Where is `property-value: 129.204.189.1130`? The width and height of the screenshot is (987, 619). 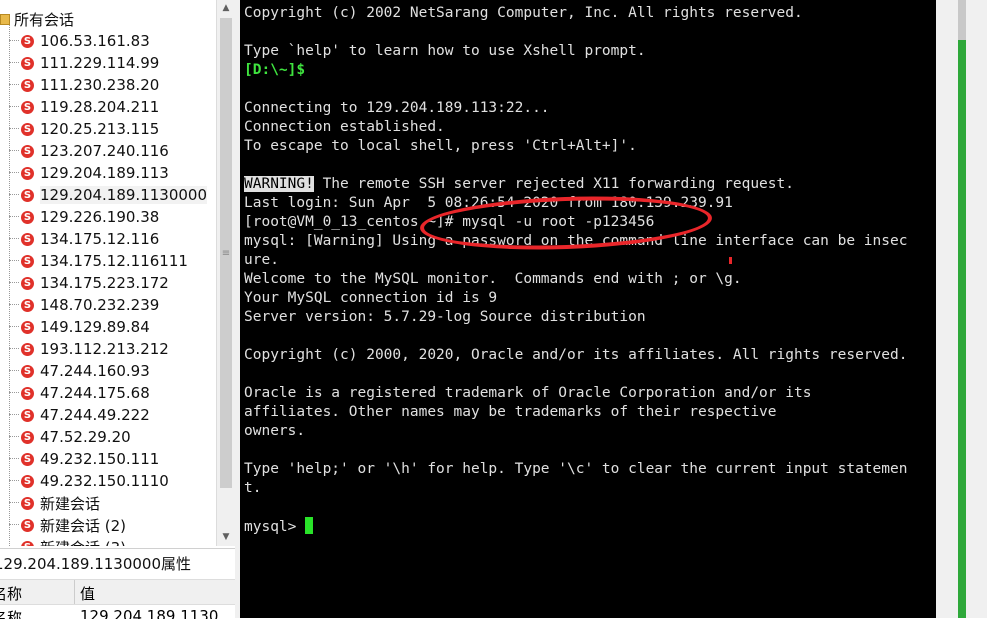
property-value: 129.204.189.1130 is located at coordinates (149, 613).